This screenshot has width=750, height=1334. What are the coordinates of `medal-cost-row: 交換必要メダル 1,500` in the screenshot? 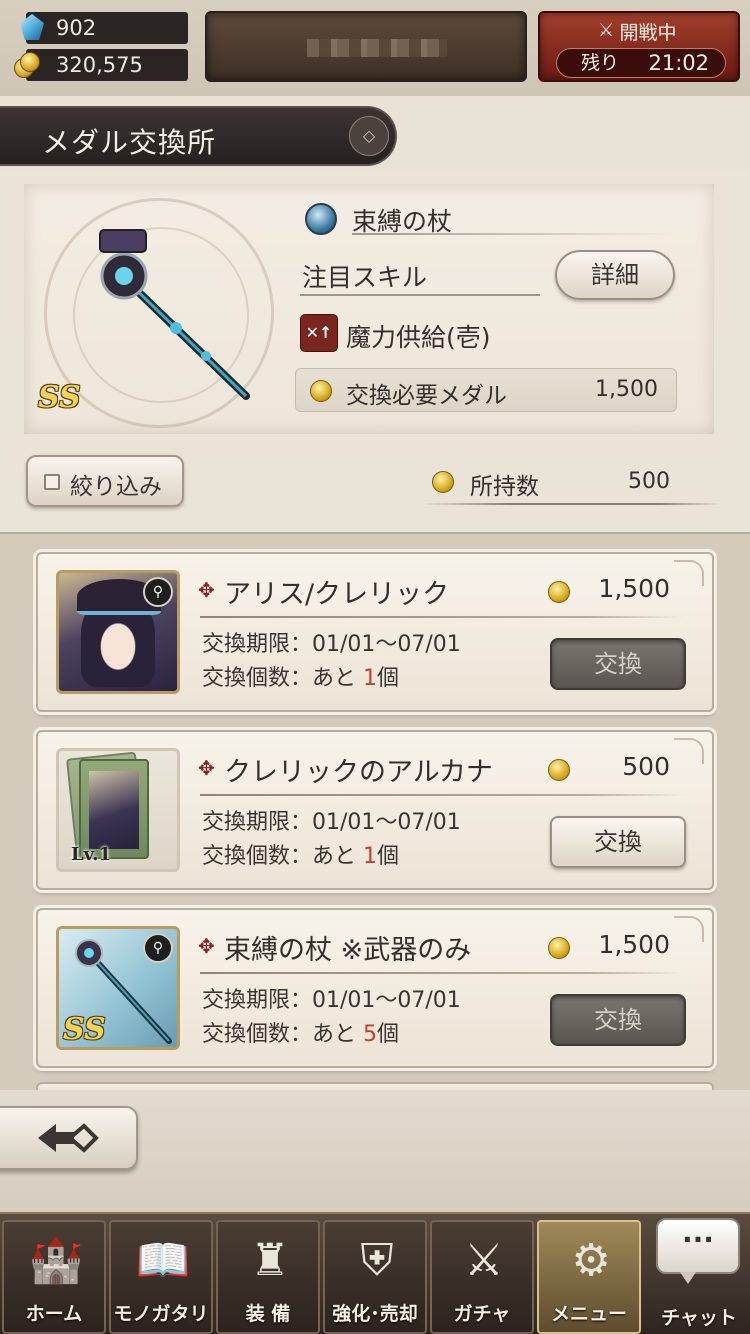 It's located at (486, 390).